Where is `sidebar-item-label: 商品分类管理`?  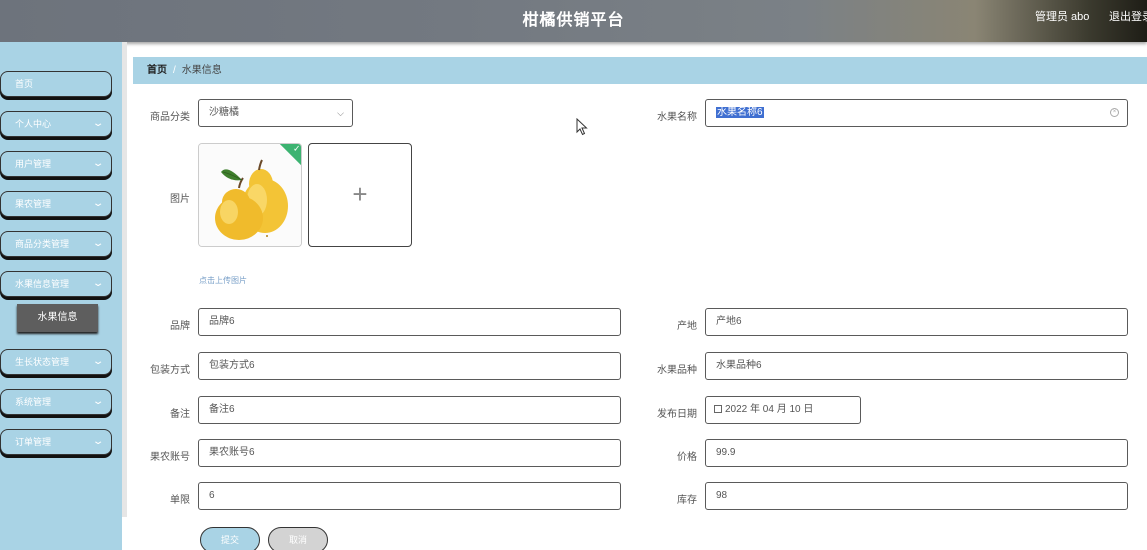 sidebar-item-label: 商品分类管理 is located at coordinates (42, 244).